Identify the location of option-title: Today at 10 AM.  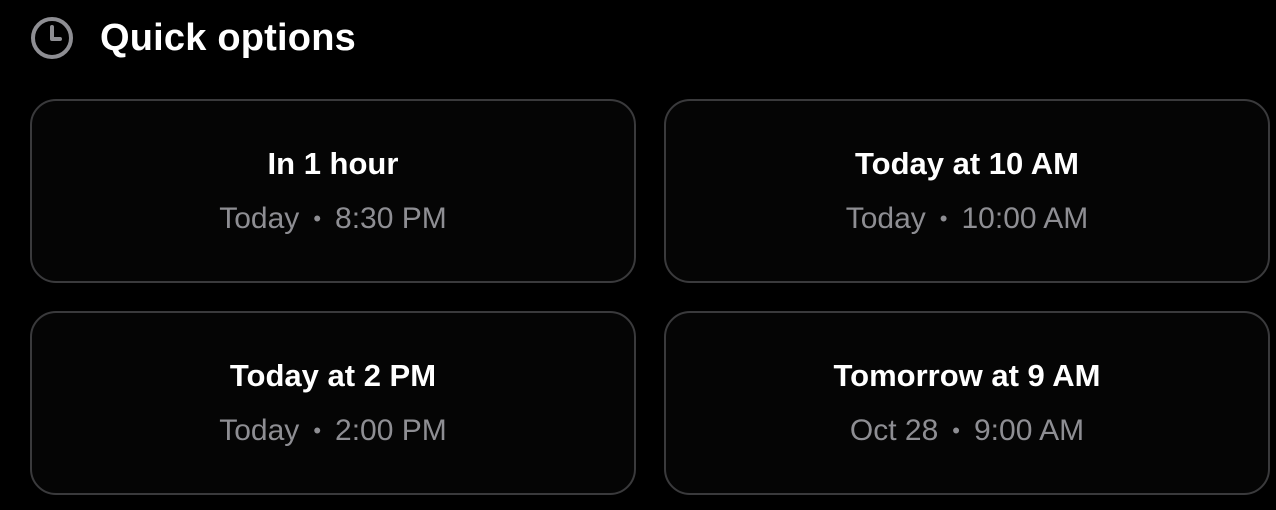
(967, 163).